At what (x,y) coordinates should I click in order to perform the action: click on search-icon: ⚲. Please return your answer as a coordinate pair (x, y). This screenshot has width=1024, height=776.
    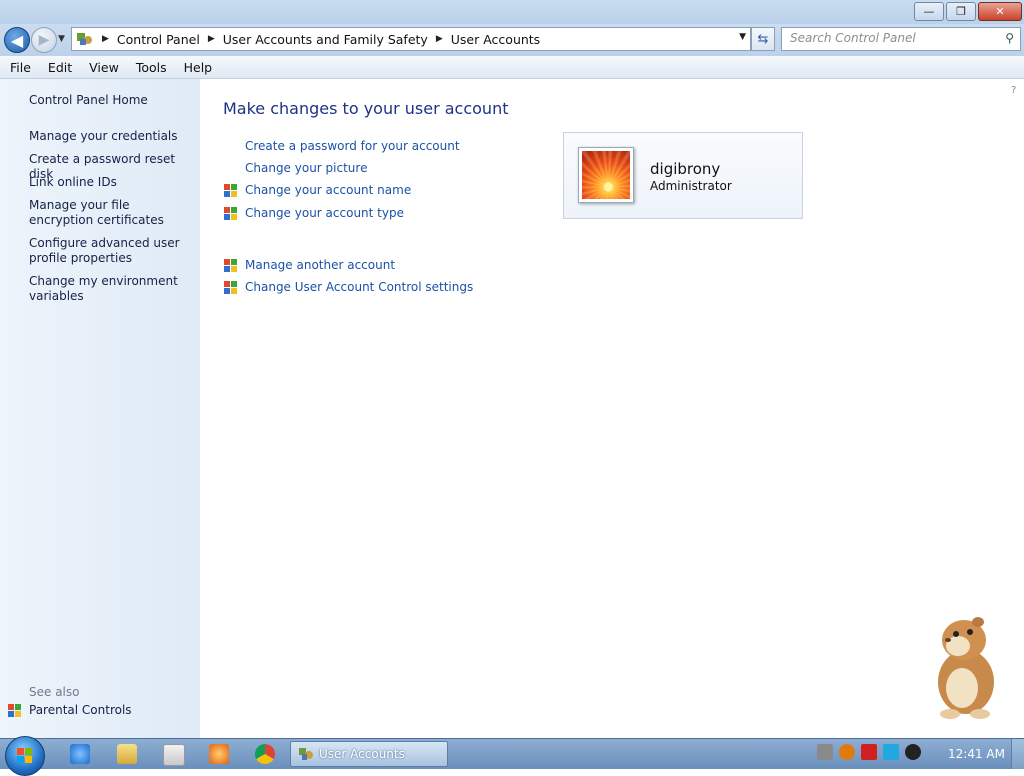
    Looking at the image, I should click on (1009, 38).